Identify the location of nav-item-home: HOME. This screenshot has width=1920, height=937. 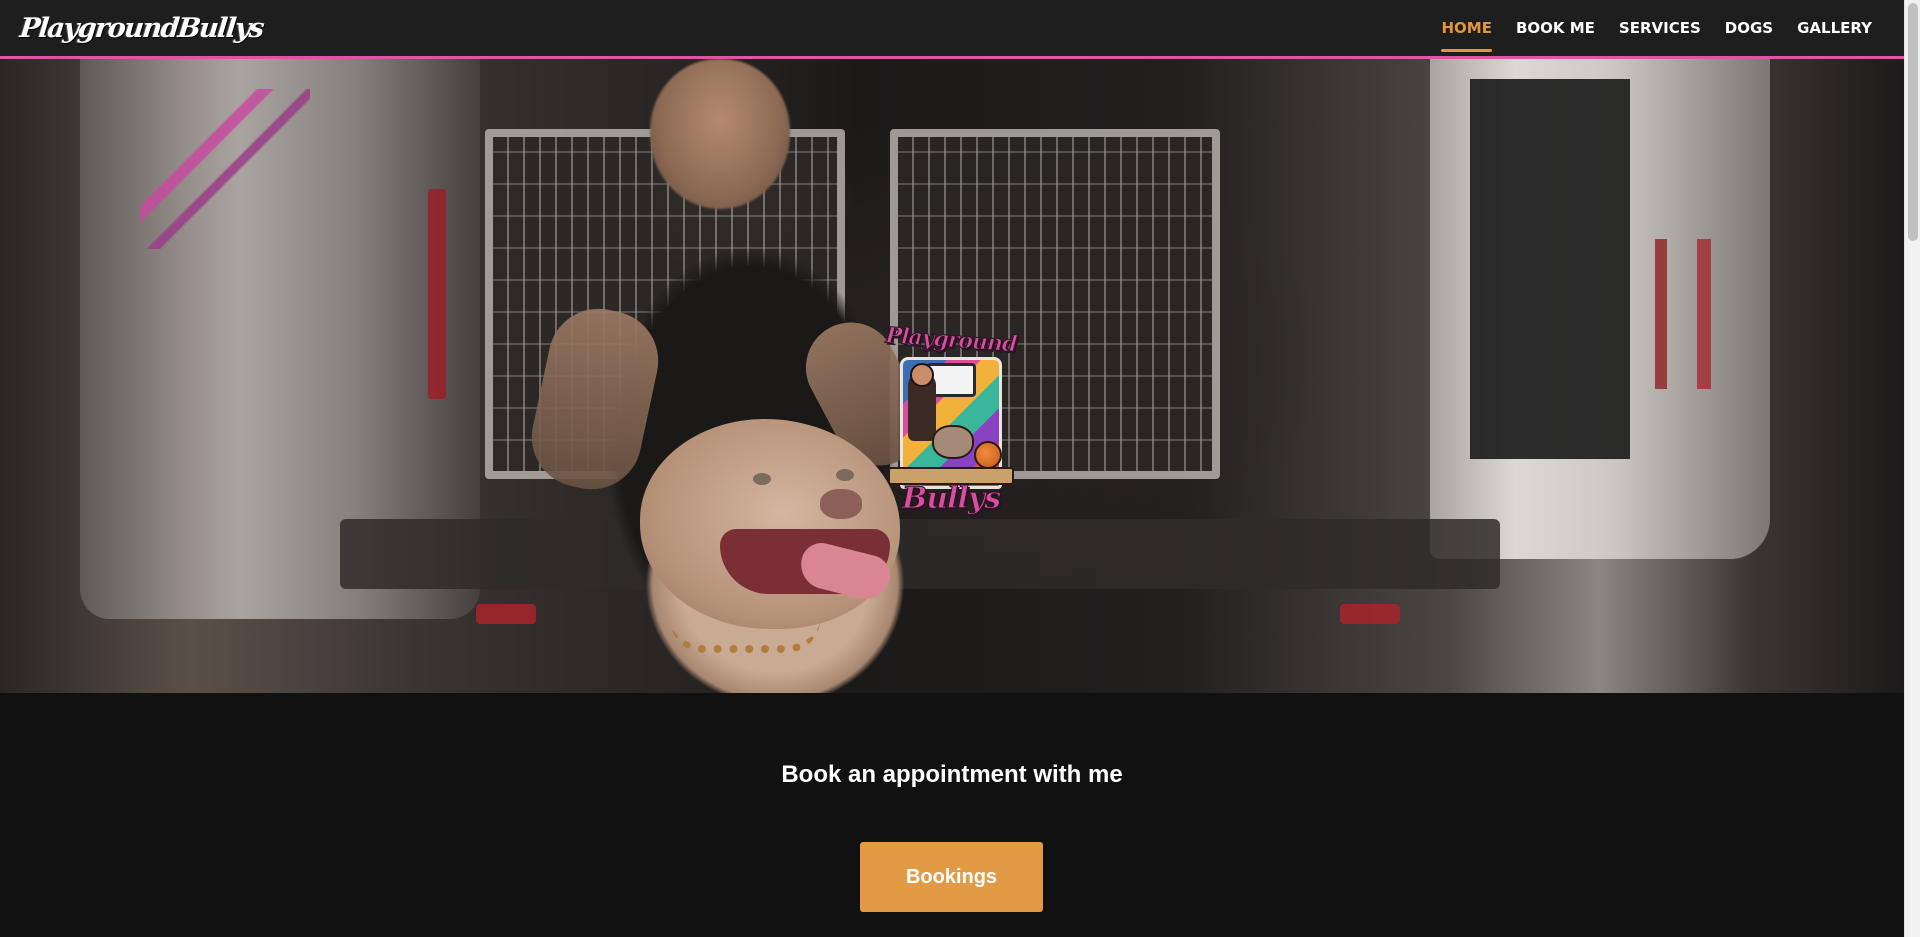
(1466, 29).